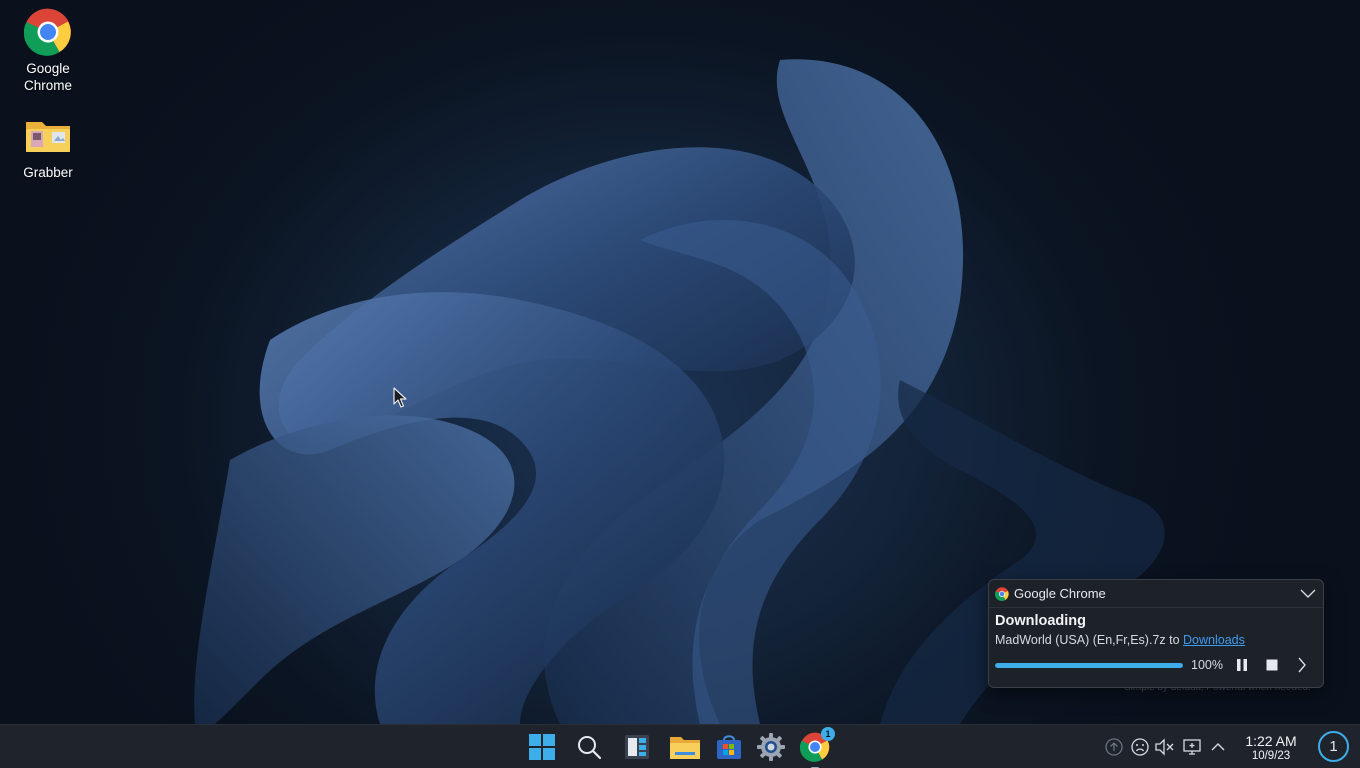 The image size is (1360, 768). What do you see at coordinates (1041, 621) in the screenshot?
I see `notification-title: Downloading` at bounding box center [1041, 621].